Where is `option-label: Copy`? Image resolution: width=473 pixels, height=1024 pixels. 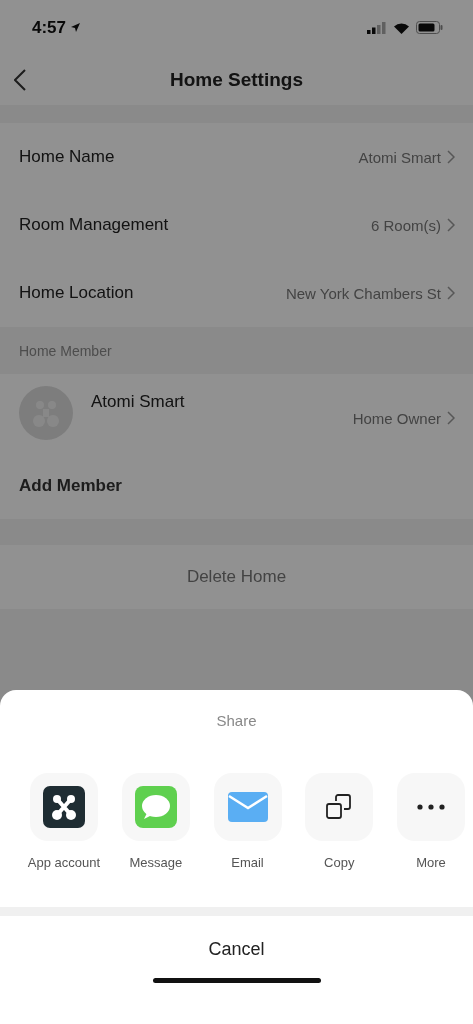 option-label: Copy is located at coordinates (339, 862).